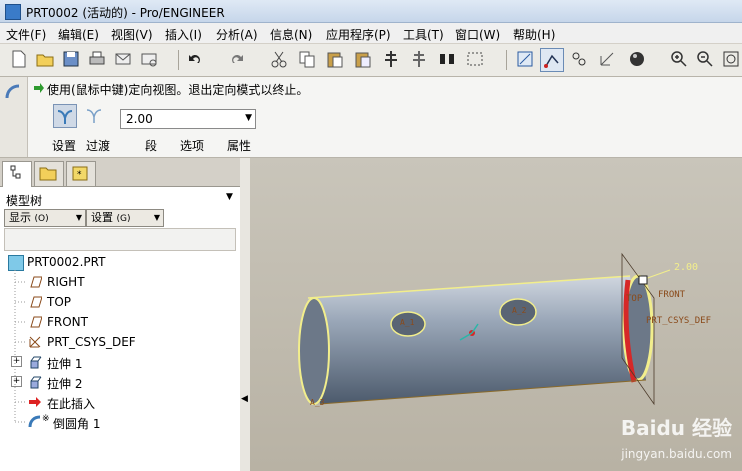 The image size is (742, 471). I want to click on tab-settings: 设置, so click(64, 145).